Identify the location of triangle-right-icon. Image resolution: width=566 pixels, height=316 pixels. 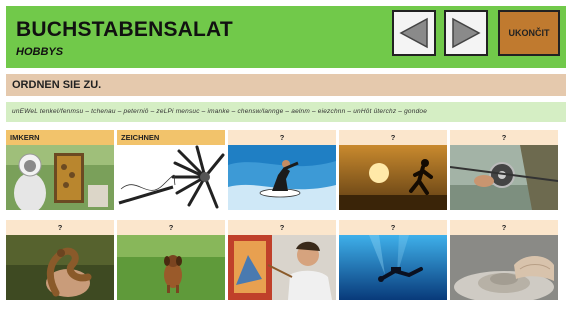
(466, 33).